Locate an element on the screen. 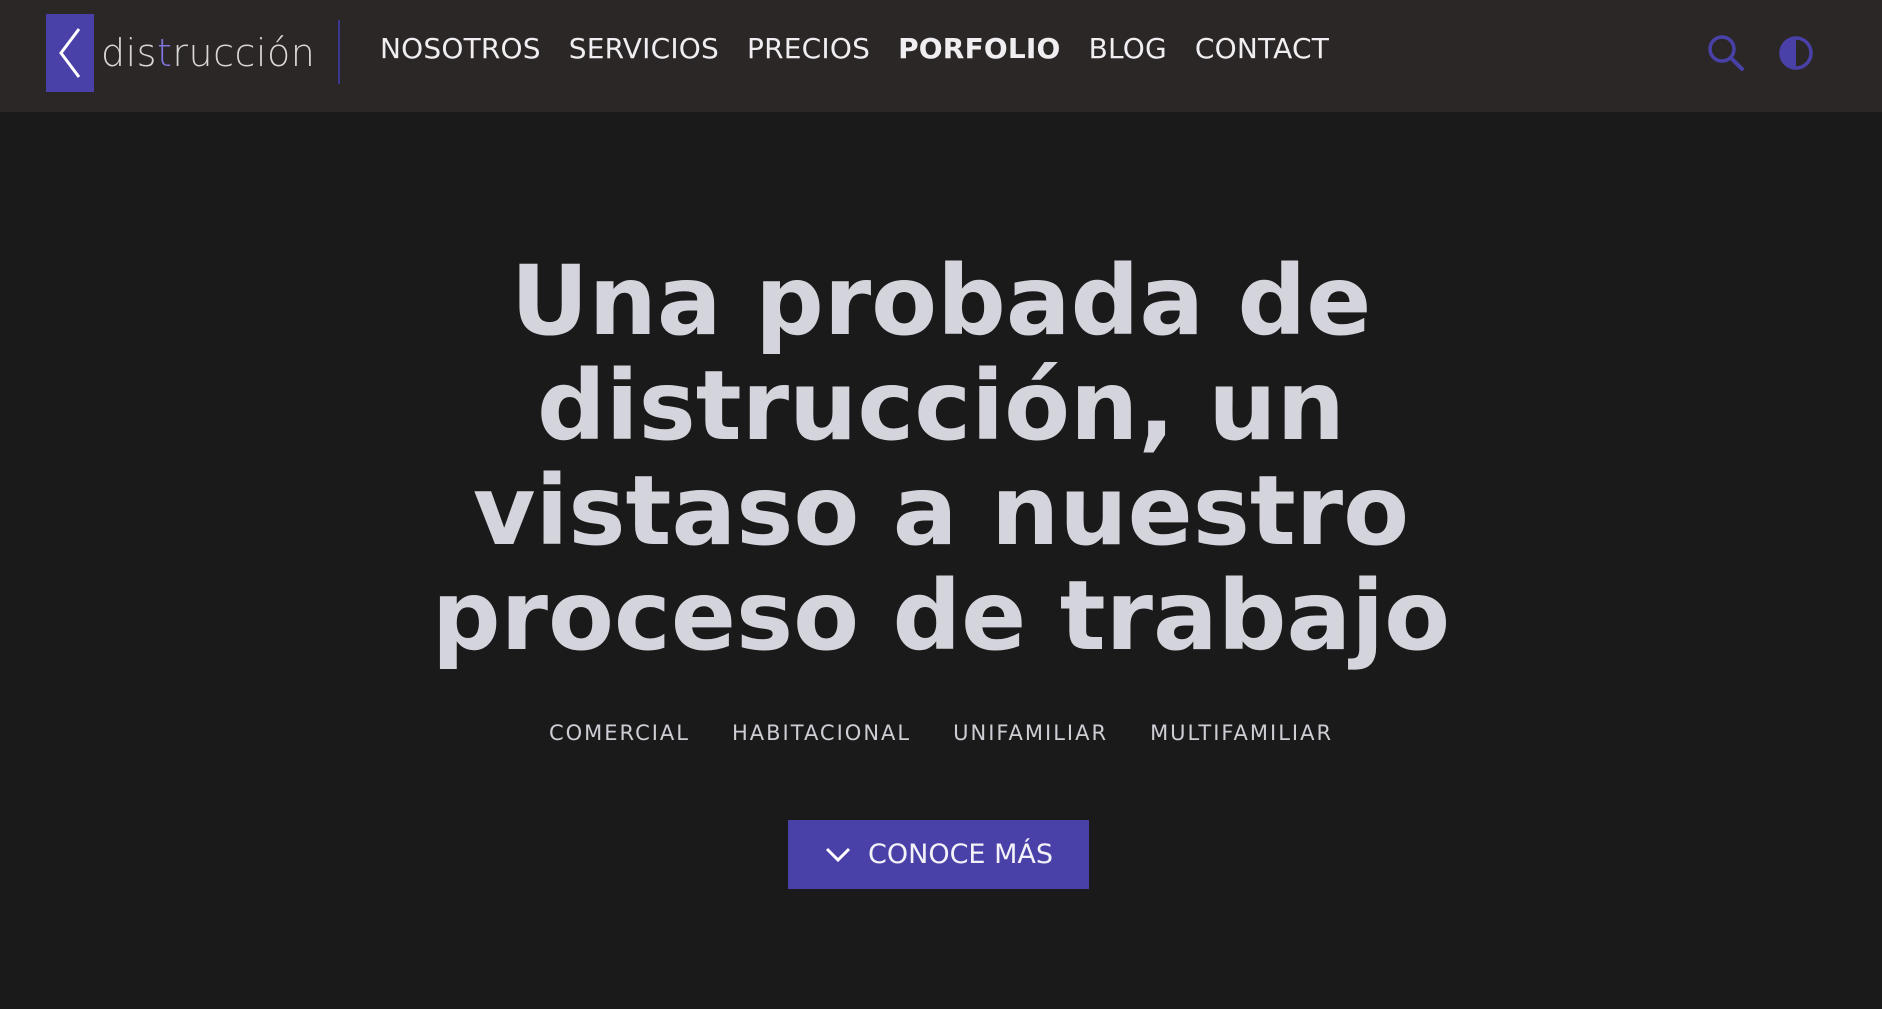 The height and width of the screenshot is (1009, 1882). brand-name: distrucción is located at coordinates (208, 53).